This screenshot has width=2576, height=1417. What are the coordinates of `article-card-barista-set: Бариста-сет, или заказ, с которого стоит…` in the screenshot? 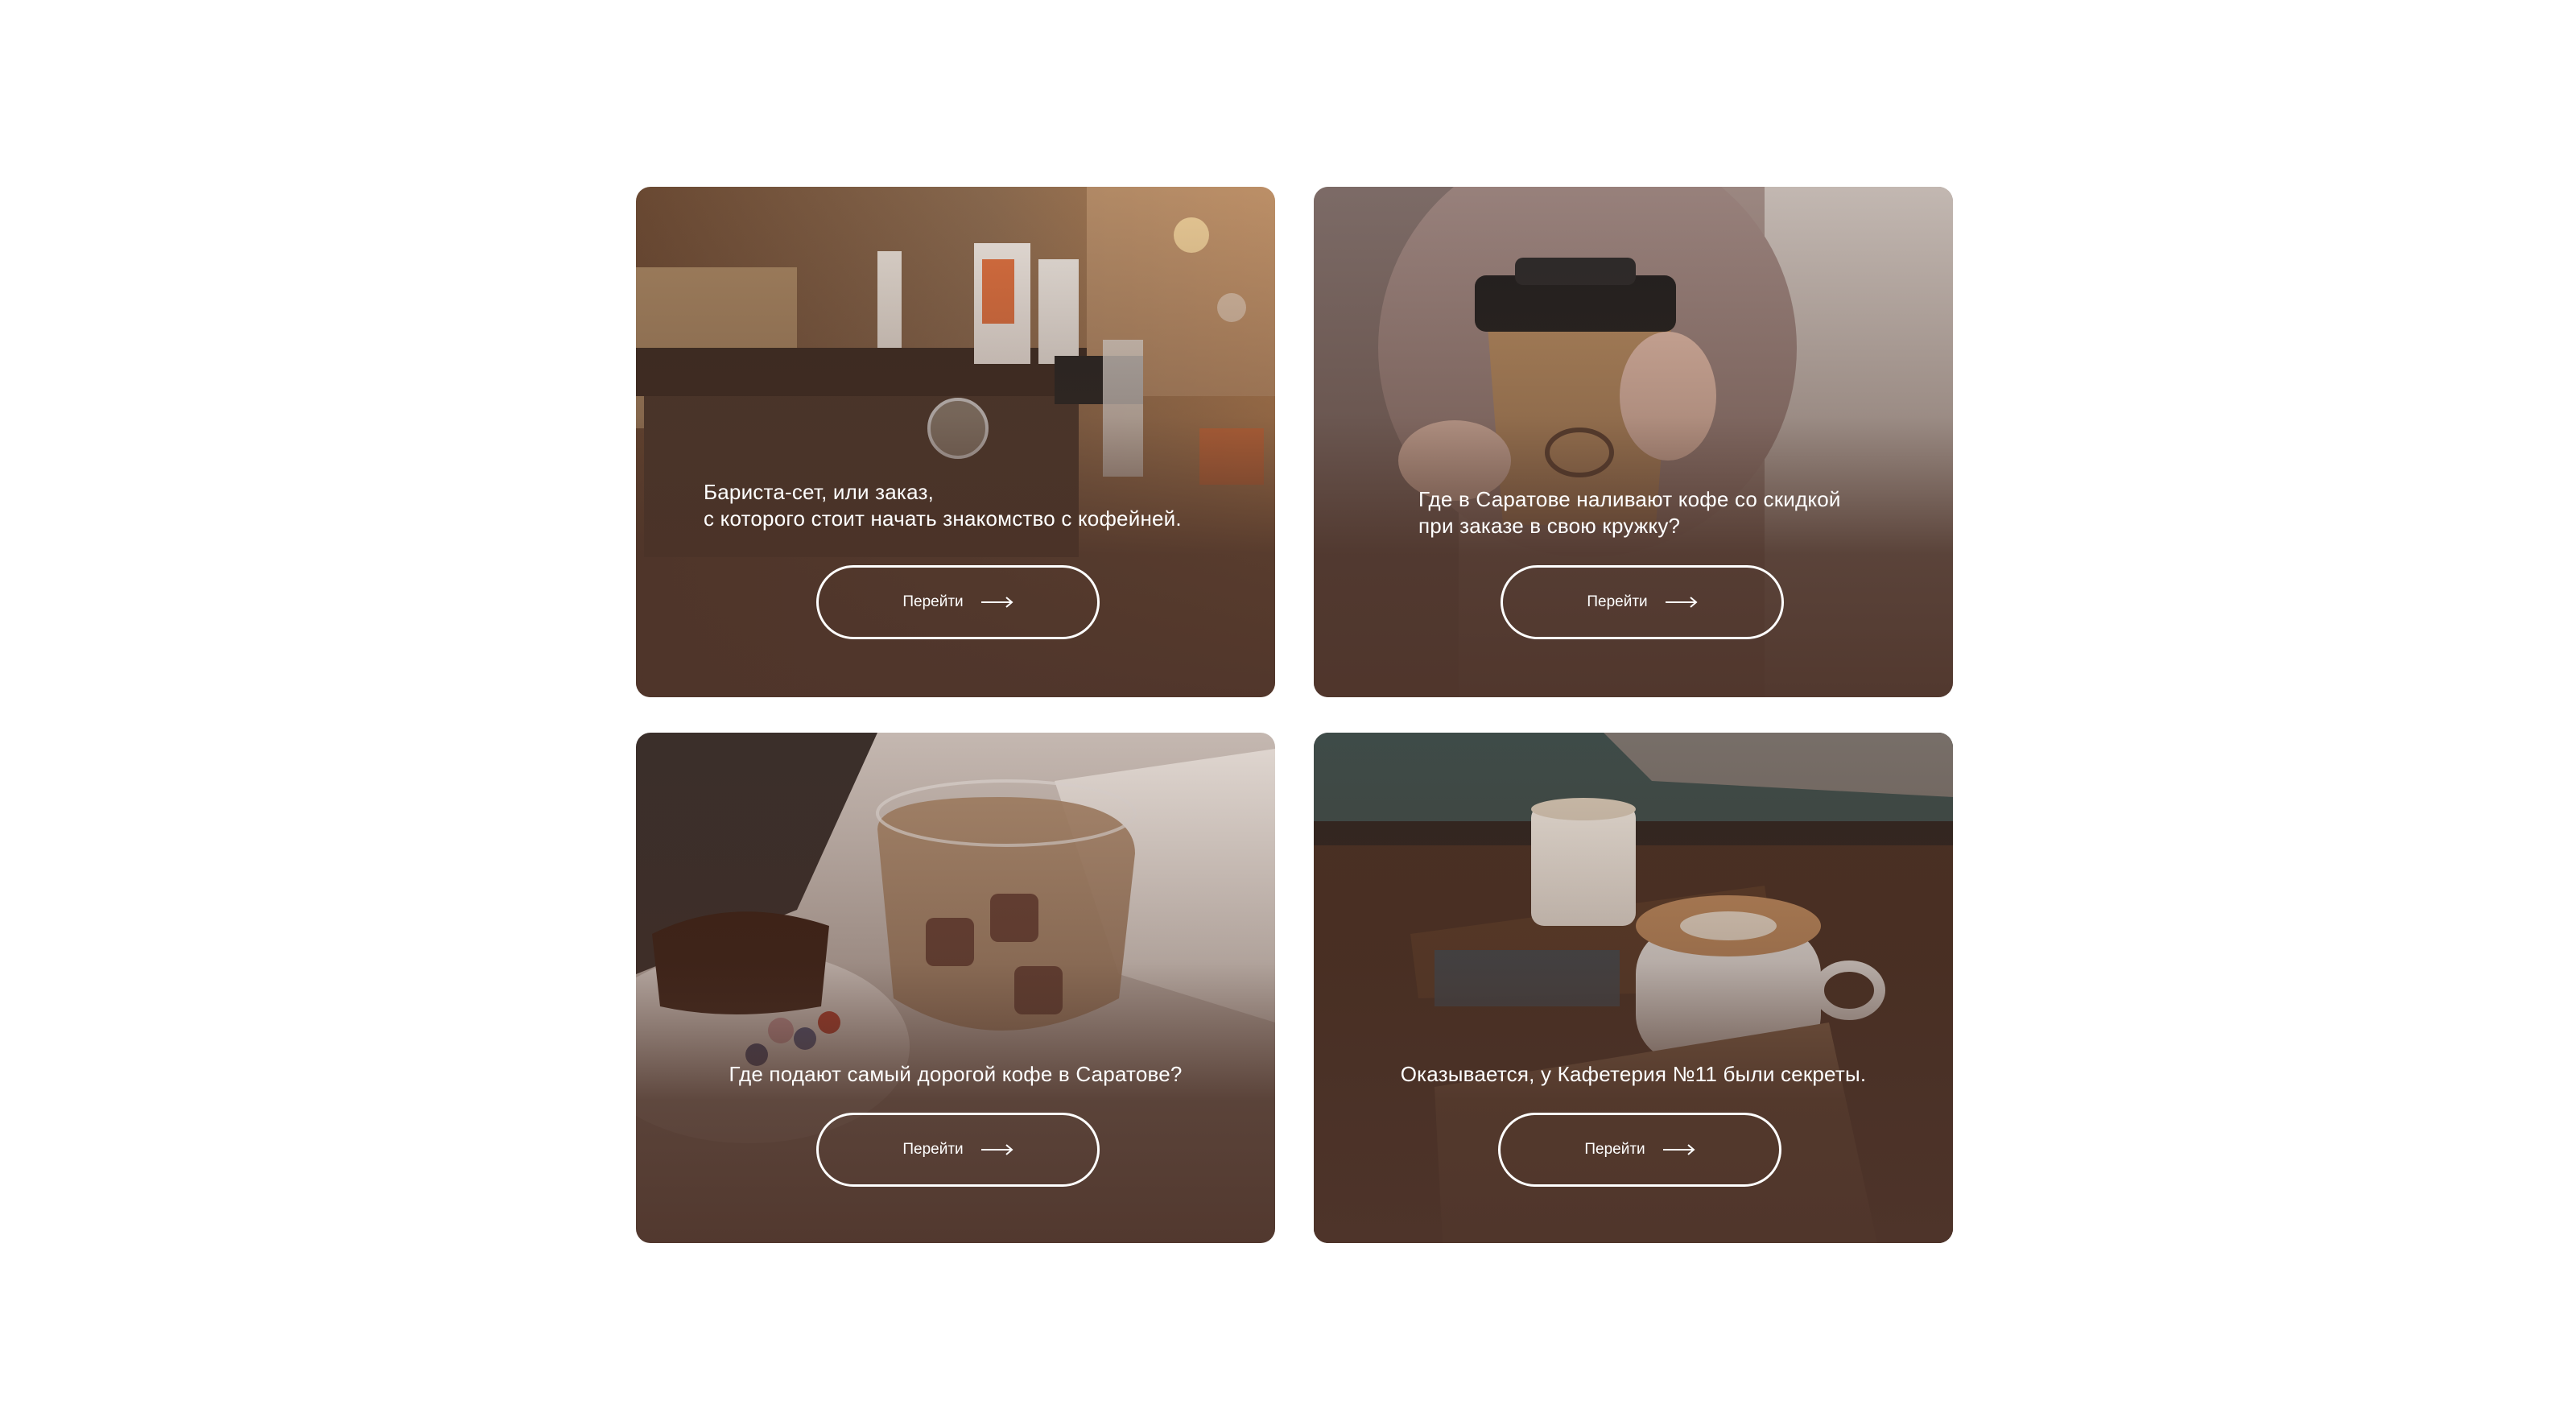 It's located at (955, 442).